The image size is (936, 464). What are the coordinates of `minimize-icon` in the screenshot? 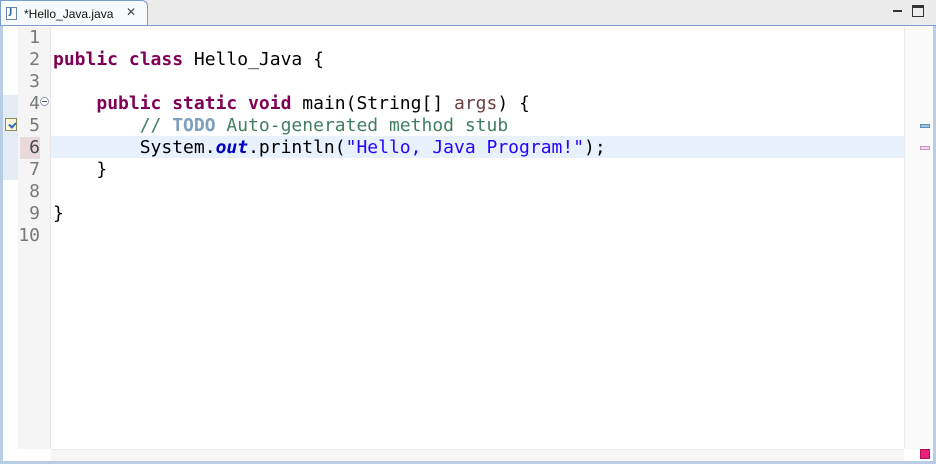 It's located at (898, 11).